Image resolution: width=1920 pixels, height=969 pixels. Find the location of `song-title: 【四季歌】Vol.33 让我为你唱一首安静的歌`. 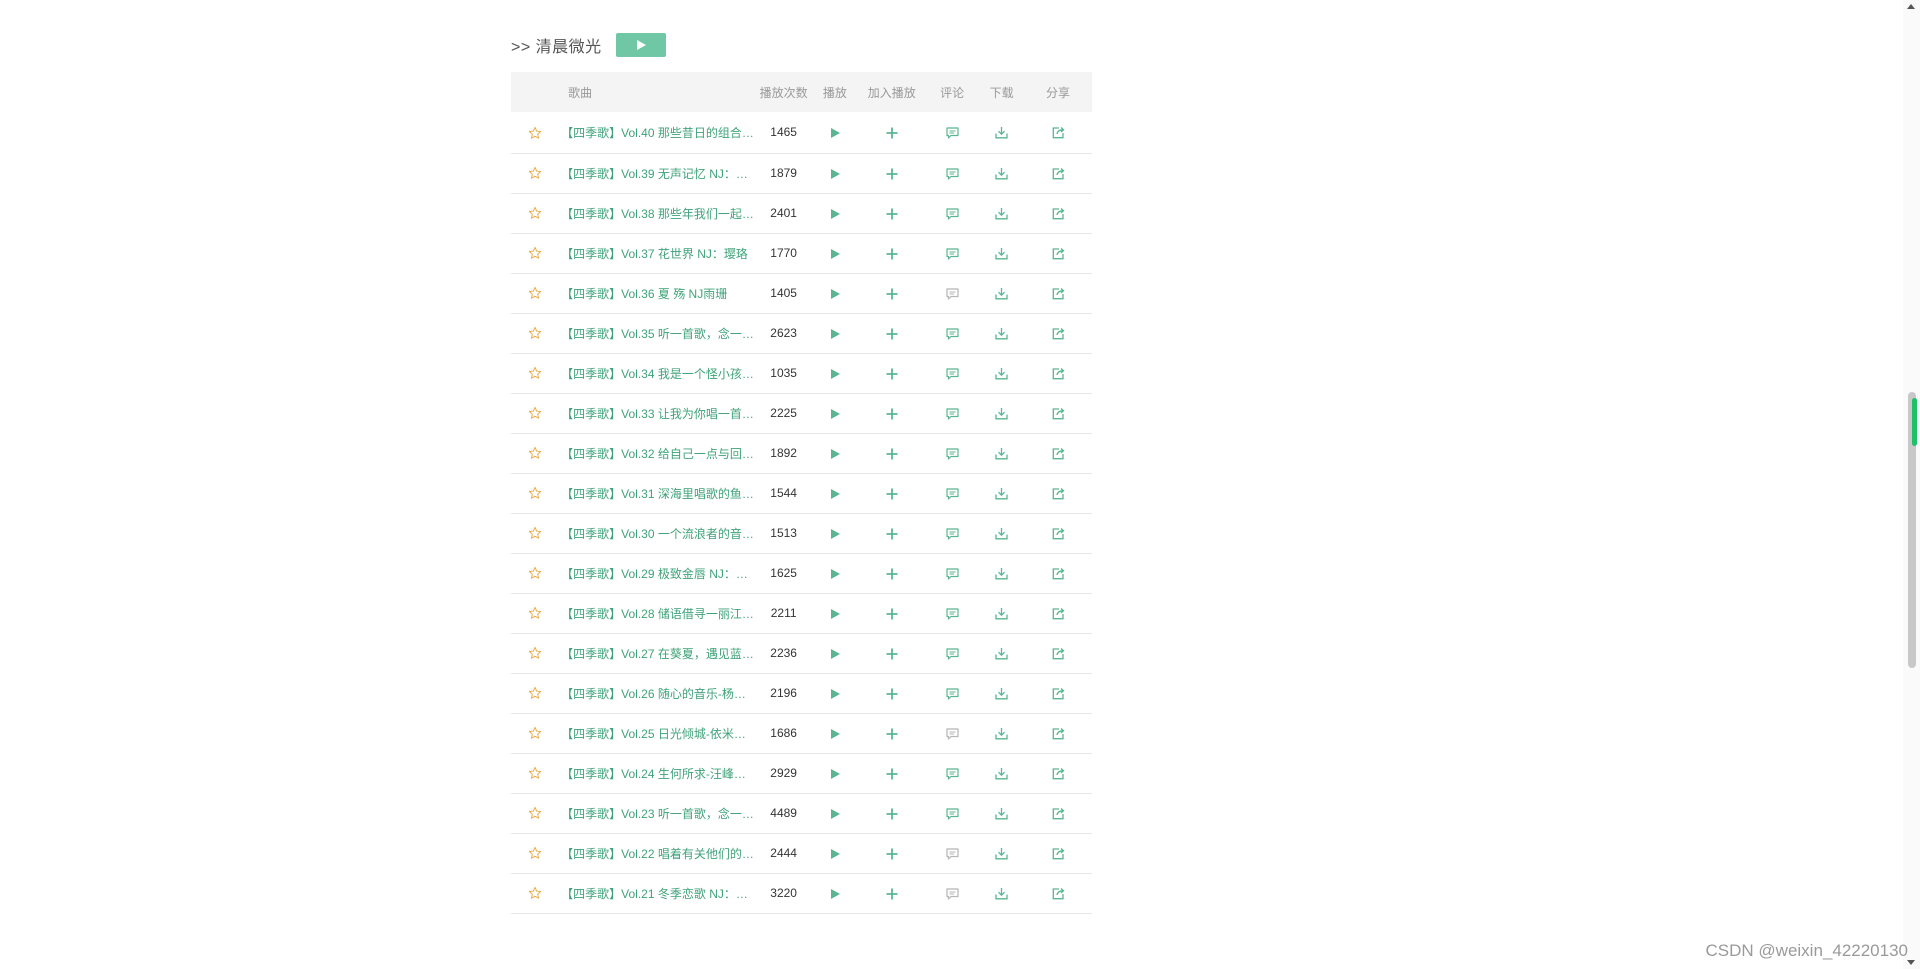

song-title: 【四季歌】Vol.33 让我为你唱一首安静的歌 is located at coordinates (657, 413).